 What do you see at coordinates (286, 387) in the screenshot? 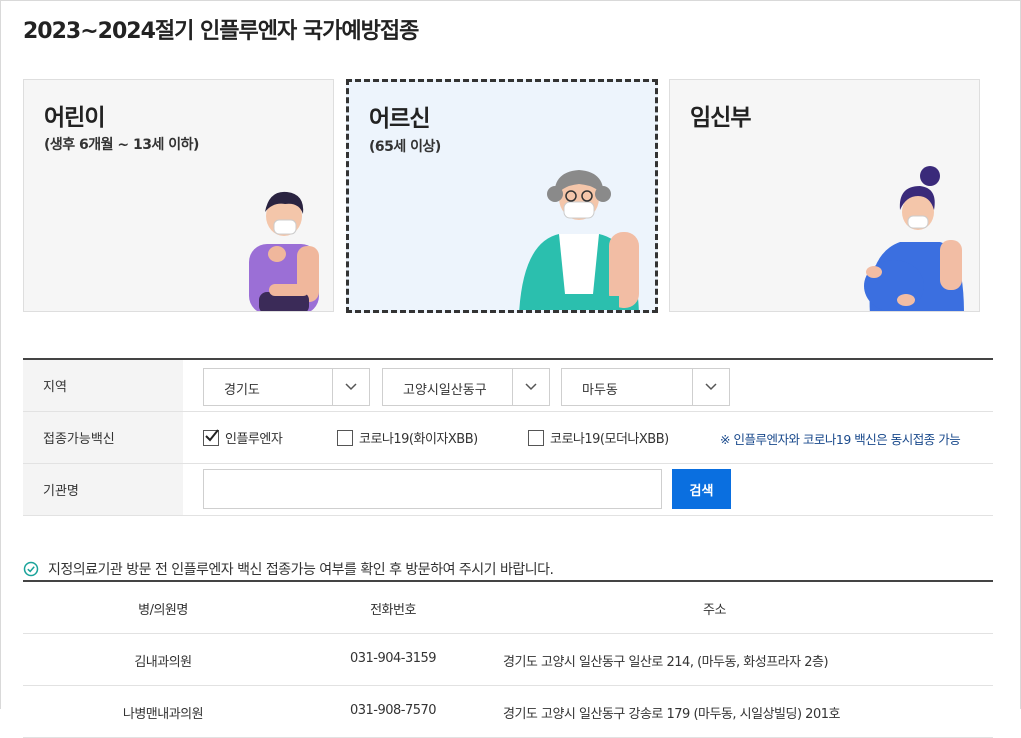
I see `province-select: 경기도` at bounding box center [286, 387].